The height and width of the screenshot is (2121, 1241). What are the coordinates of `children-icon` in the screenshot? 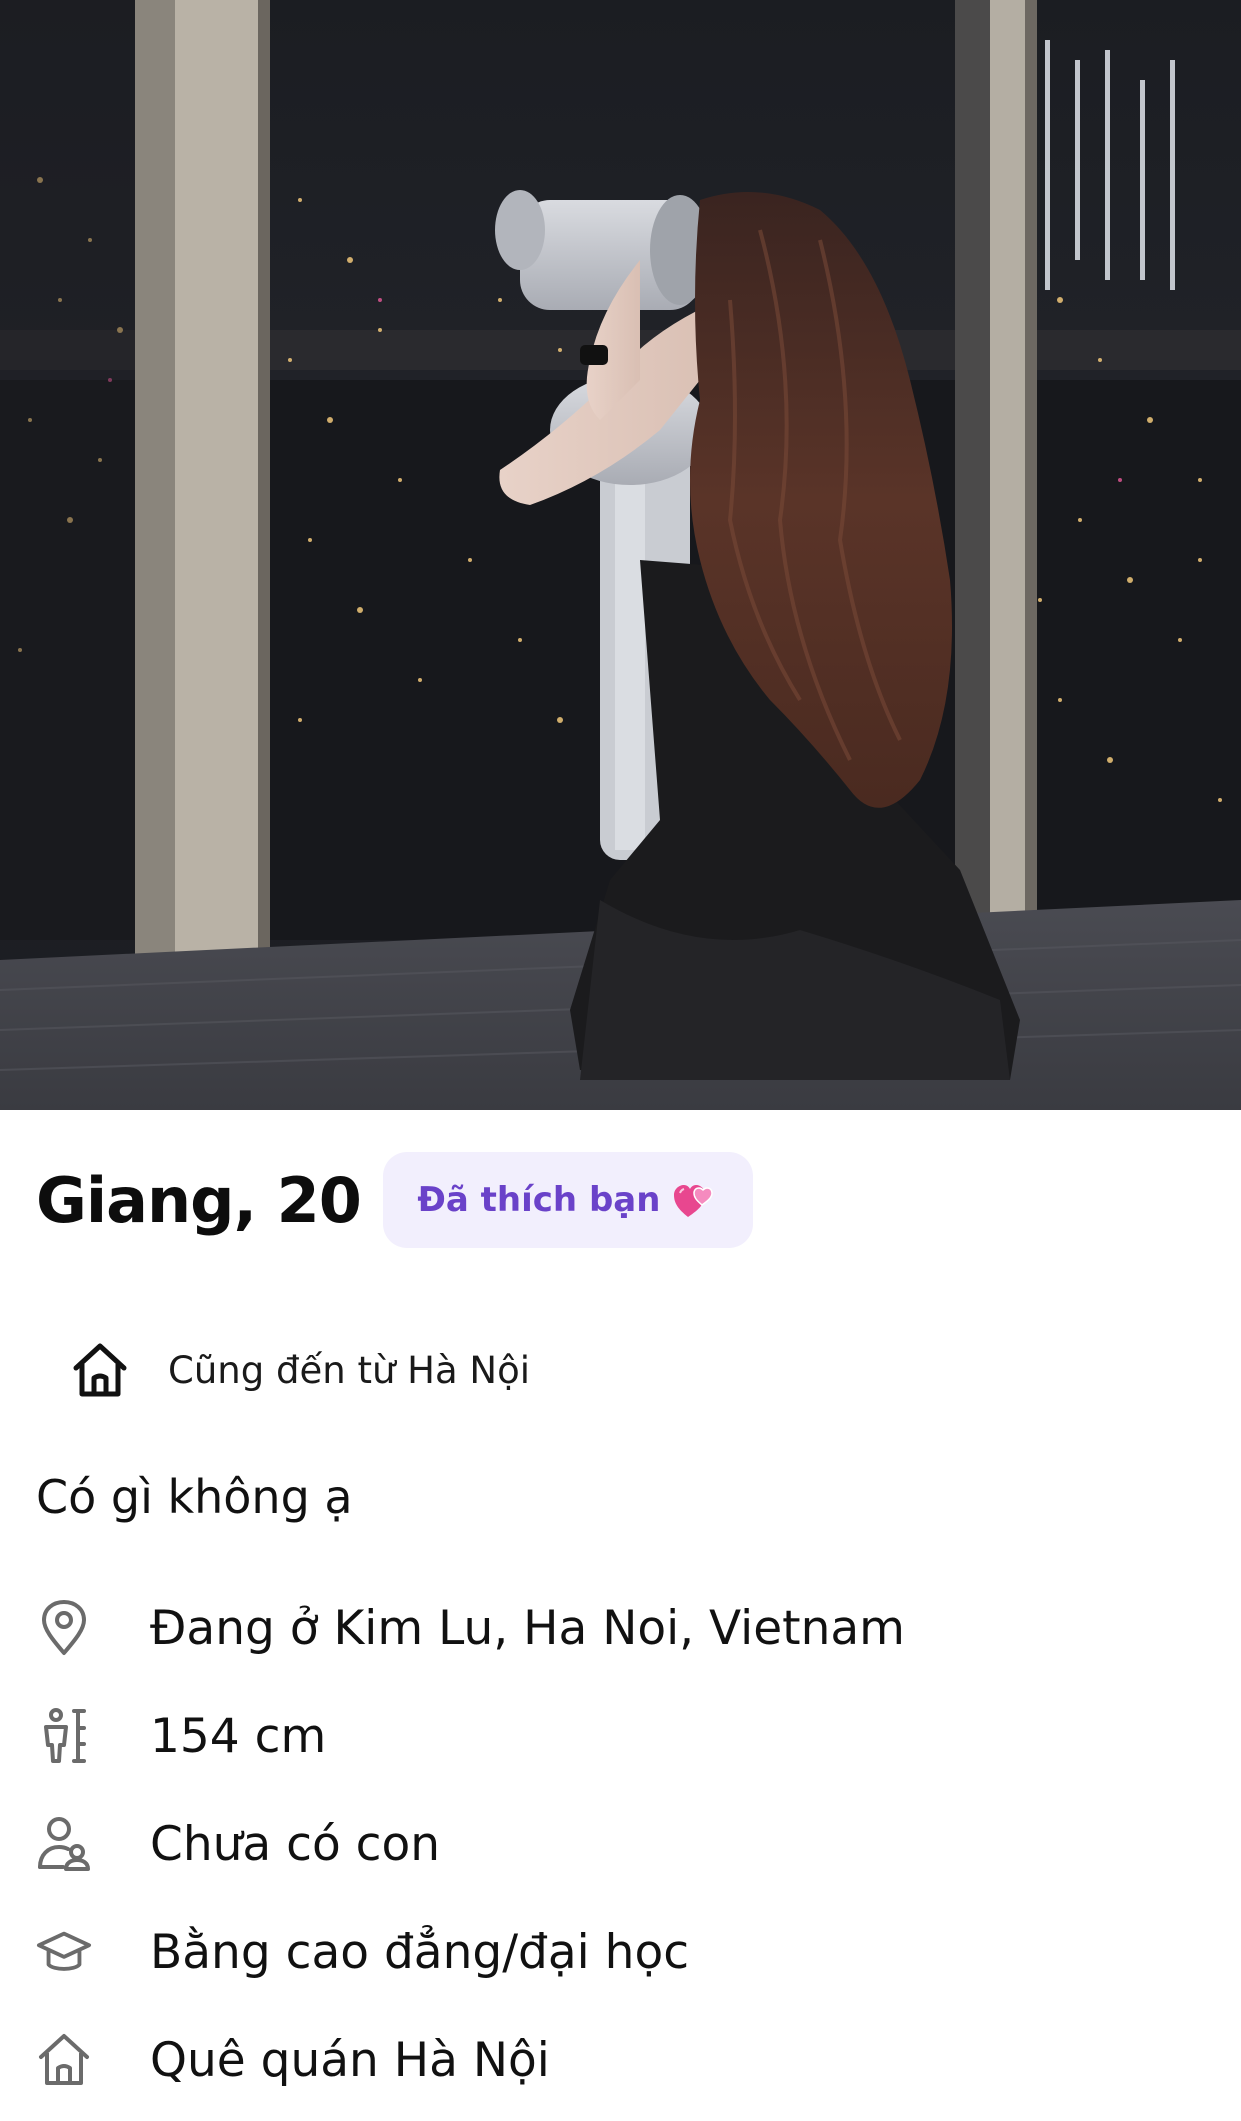 It's located at (64, 1844).